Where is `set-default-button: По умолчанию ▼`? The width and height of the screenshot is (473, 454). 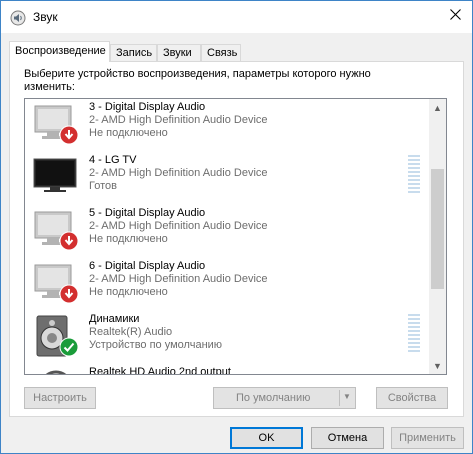
set-default-button: По умолчанию ▼ is located at coordinates (284, 398).